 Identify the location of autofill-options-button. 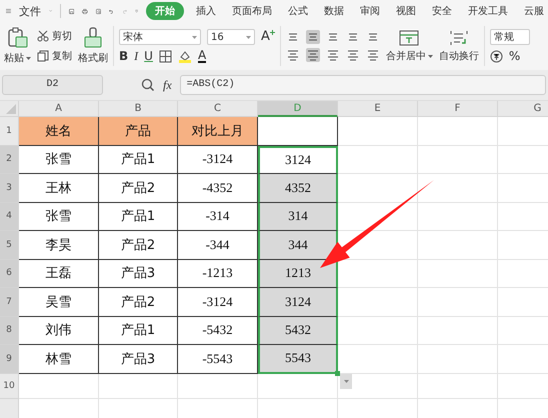
(346, 381).